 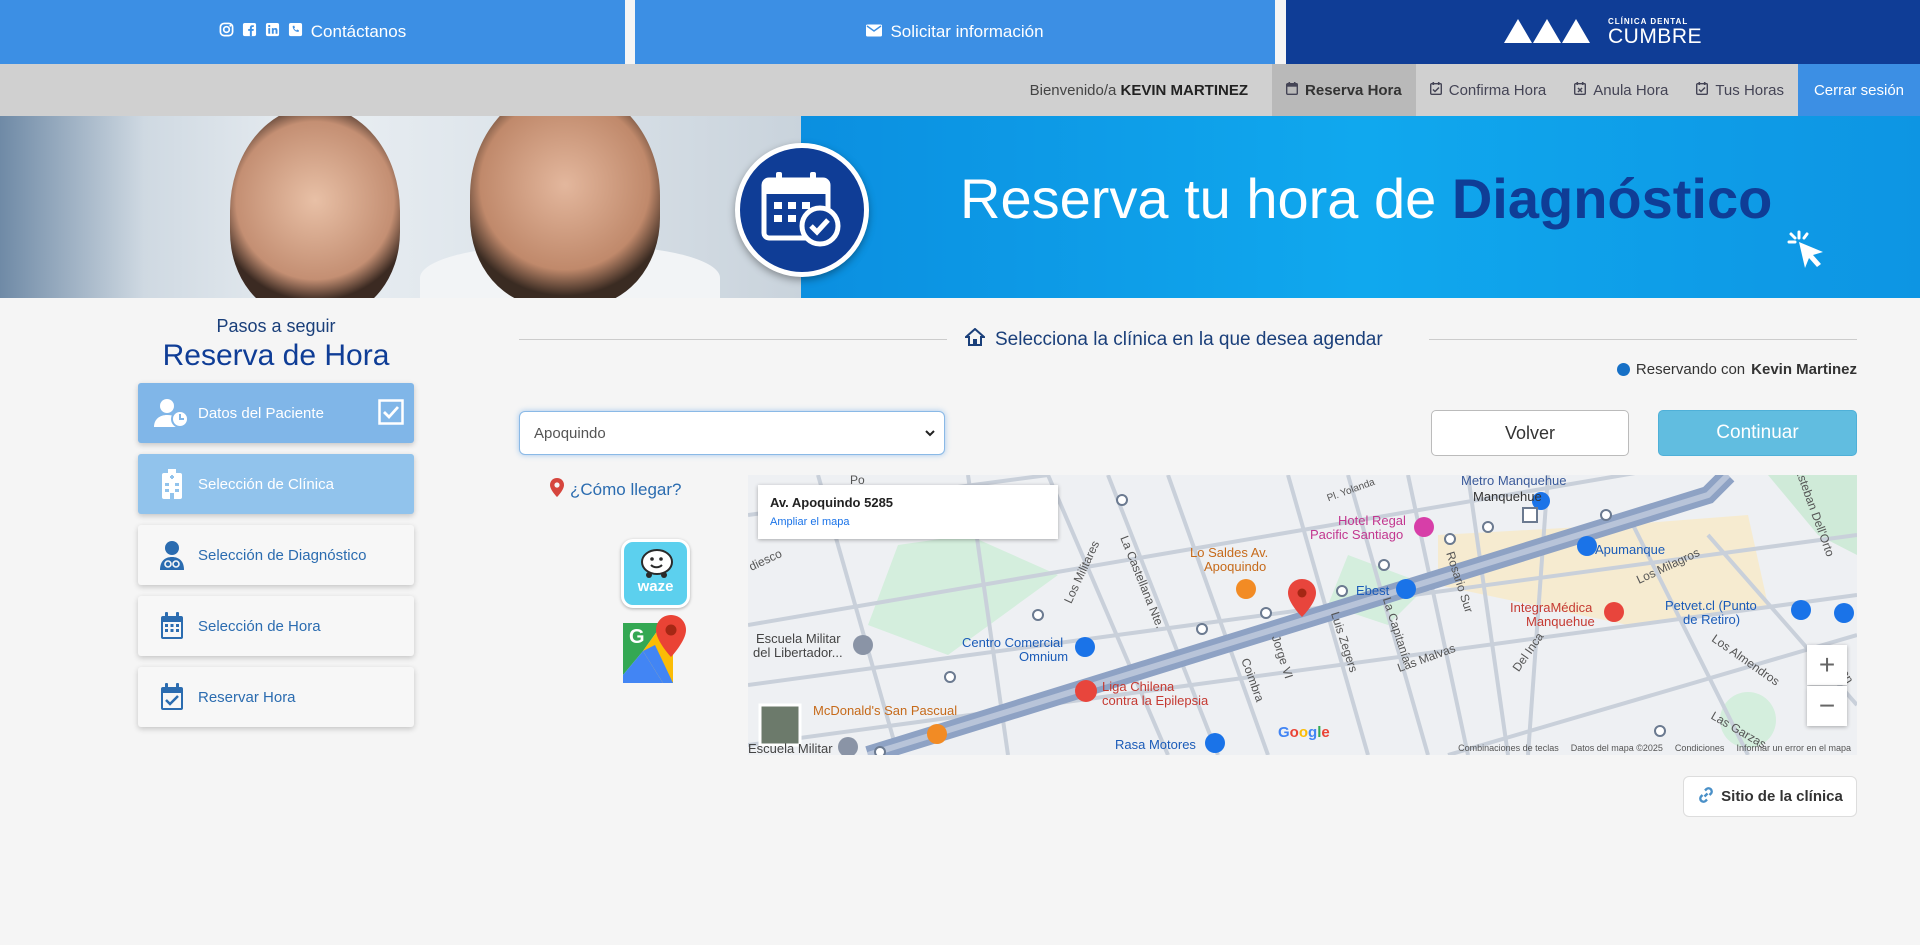 I want to click on request-info-button: Solicitar información, so click(x=955, y=32).